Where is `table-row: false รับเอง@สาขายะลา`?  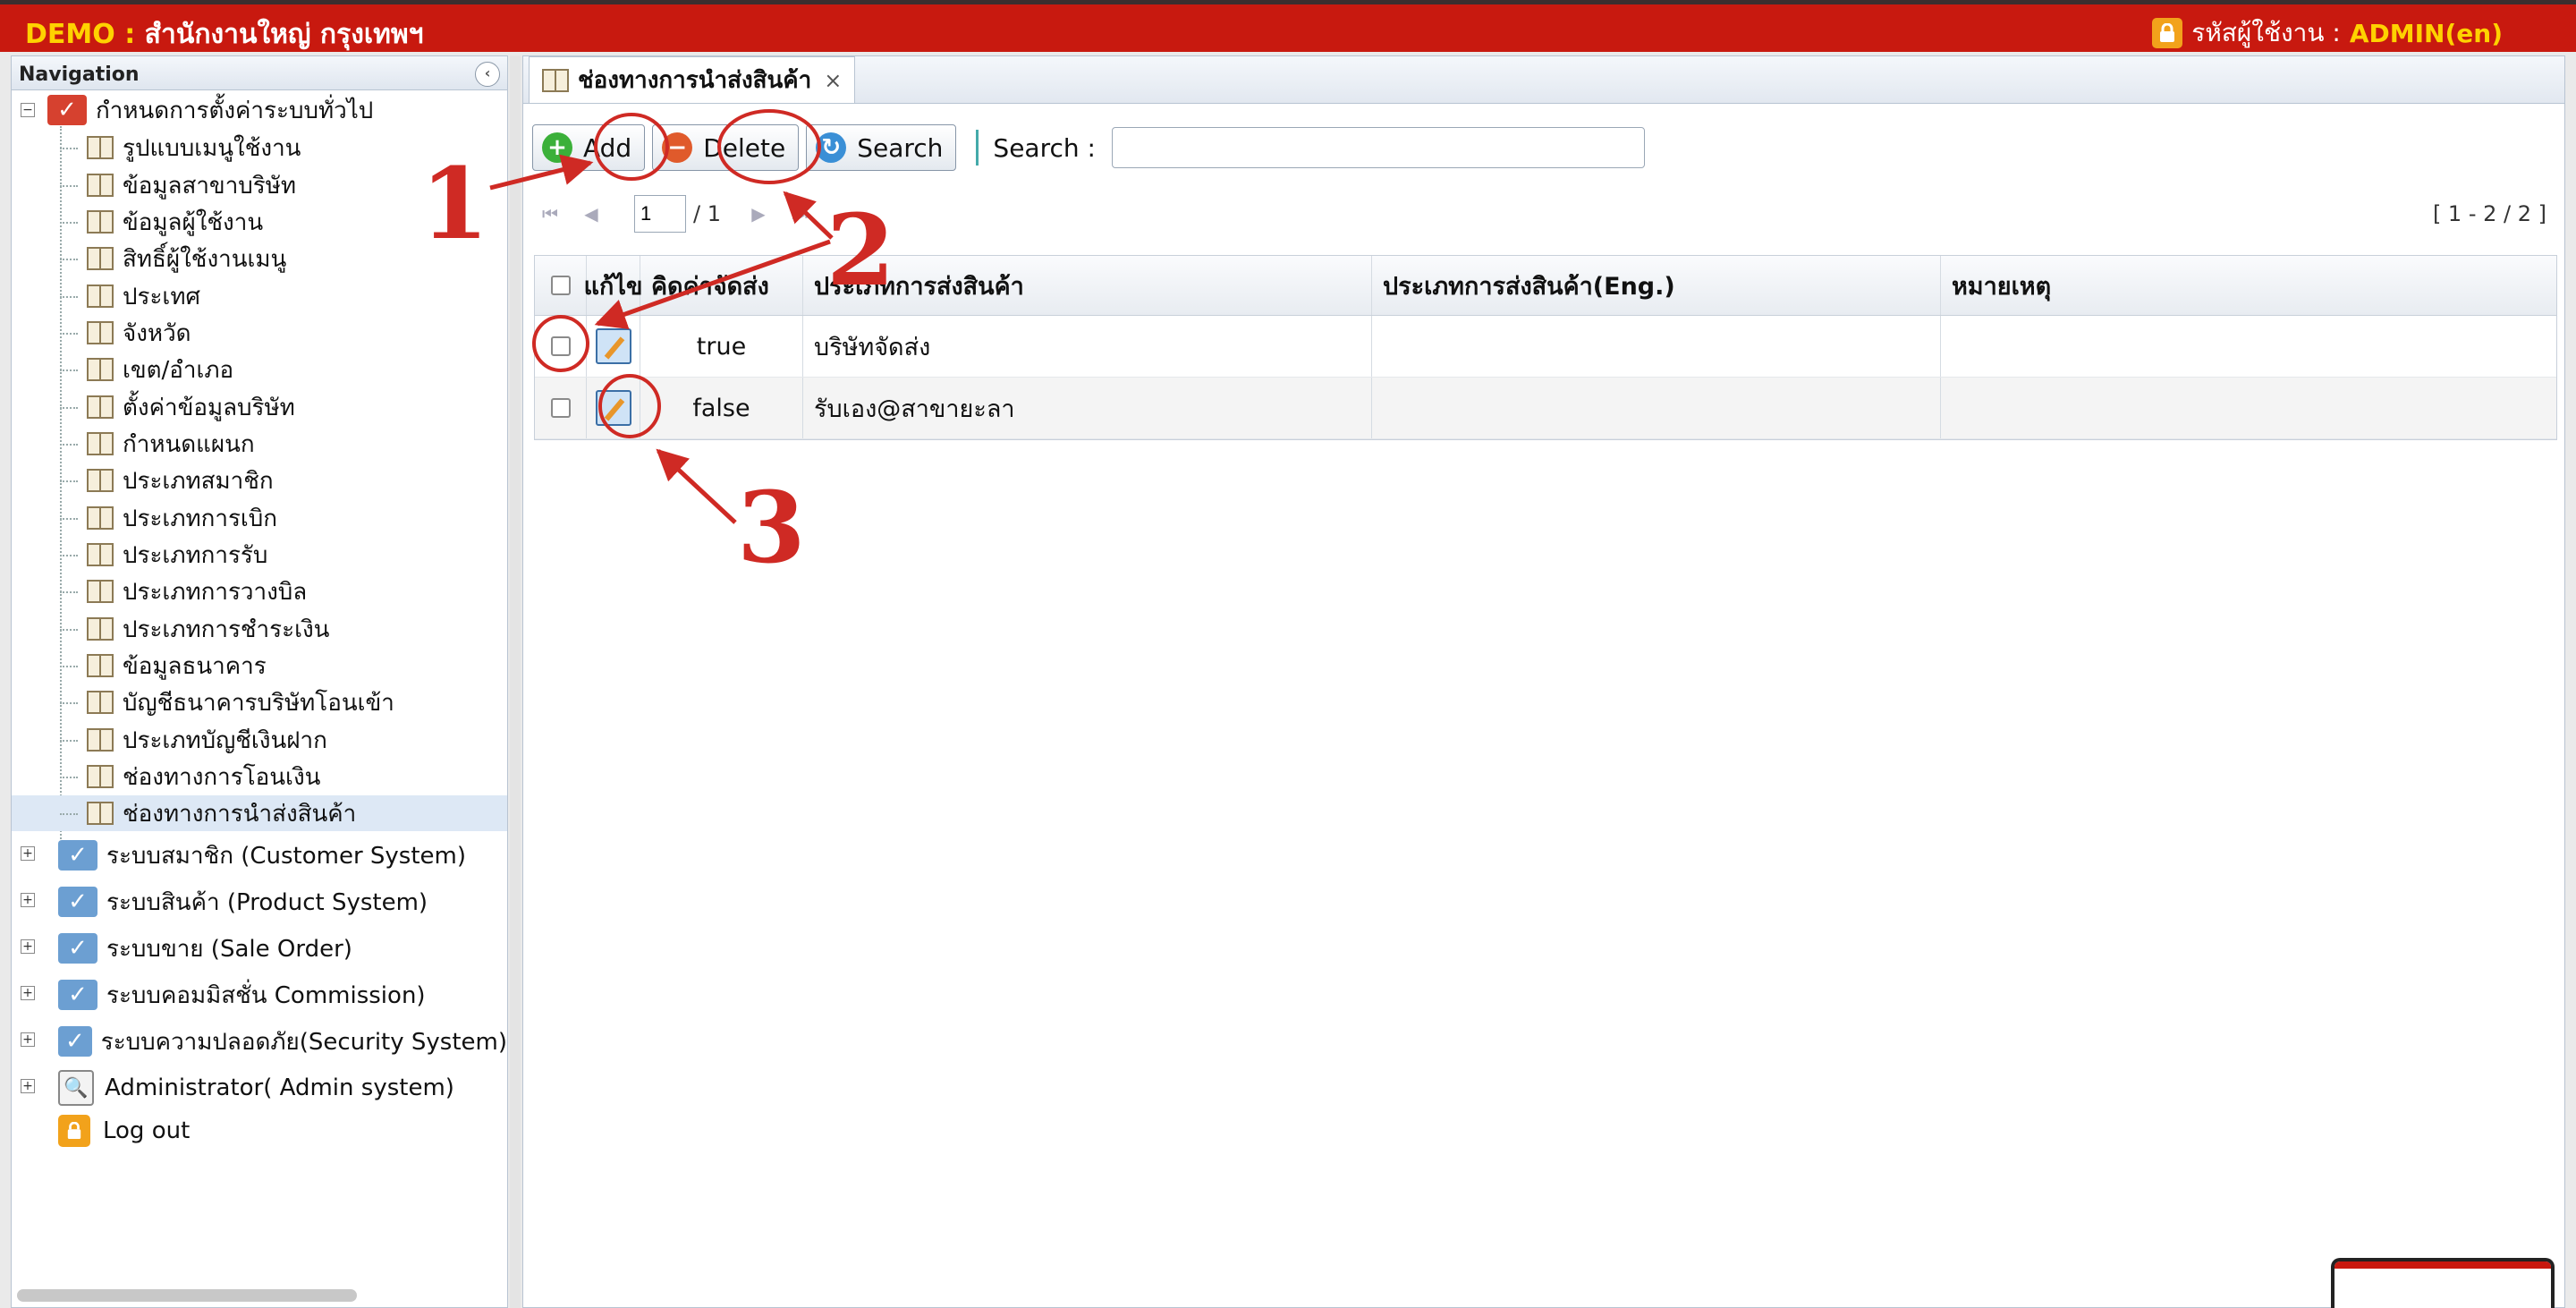
table-row: false รับเอง@สาขายะลา is located at coordinates (1545, 408).